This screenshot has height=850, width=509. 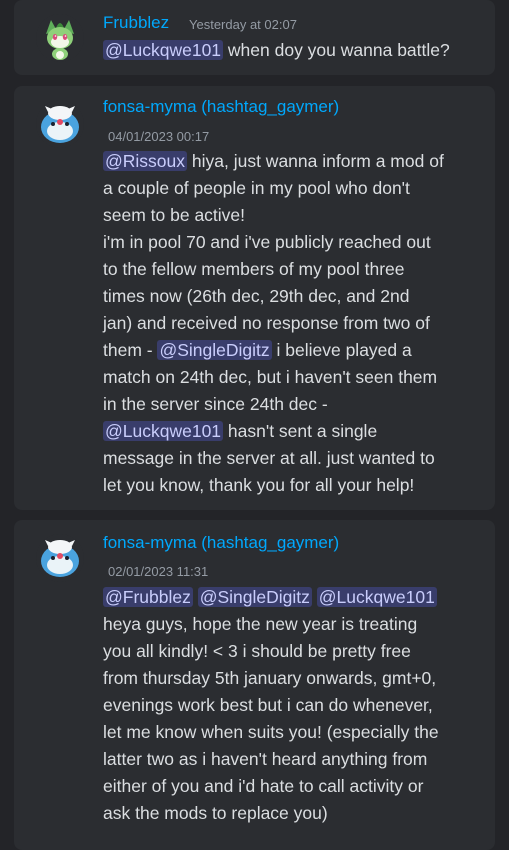 What do you see at coordinates (159, 136) in the screenshot?
I see `message-timestamp: 04/01/2023 00:17` at bounding box center [159, 136].